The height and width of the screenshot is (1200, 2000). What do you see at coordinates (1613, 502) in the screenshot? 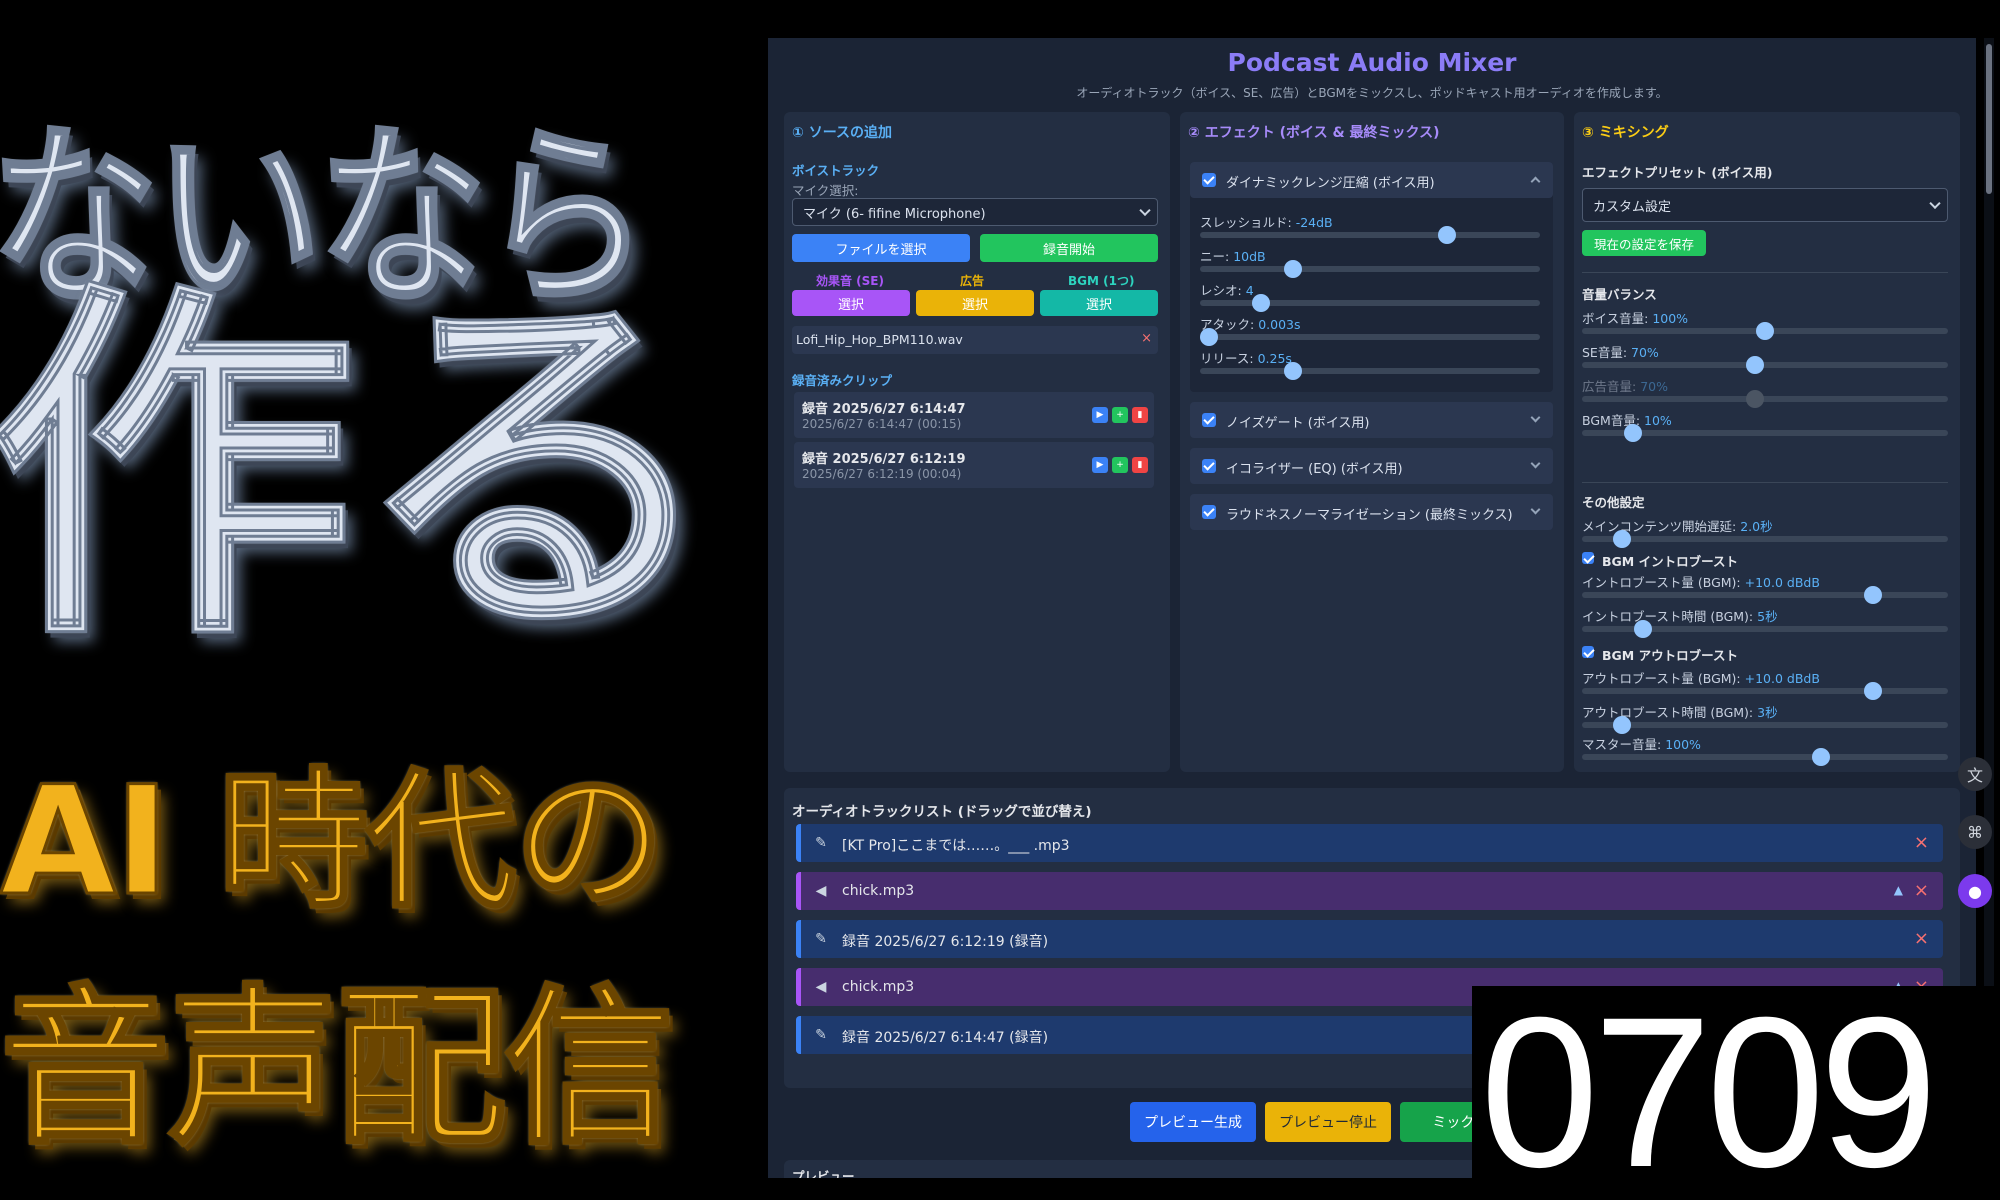
I see `other-title: その他設定` at bounding box center [1613, 502].